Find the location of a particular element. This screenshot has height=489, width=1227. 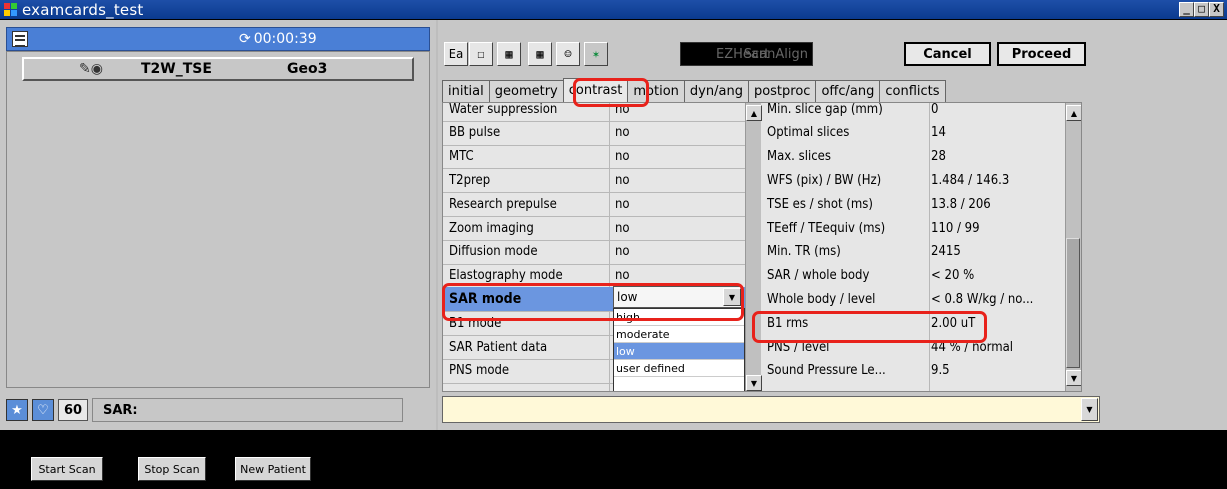

param-label: Whole body / level is located at coordinates (821, 299).